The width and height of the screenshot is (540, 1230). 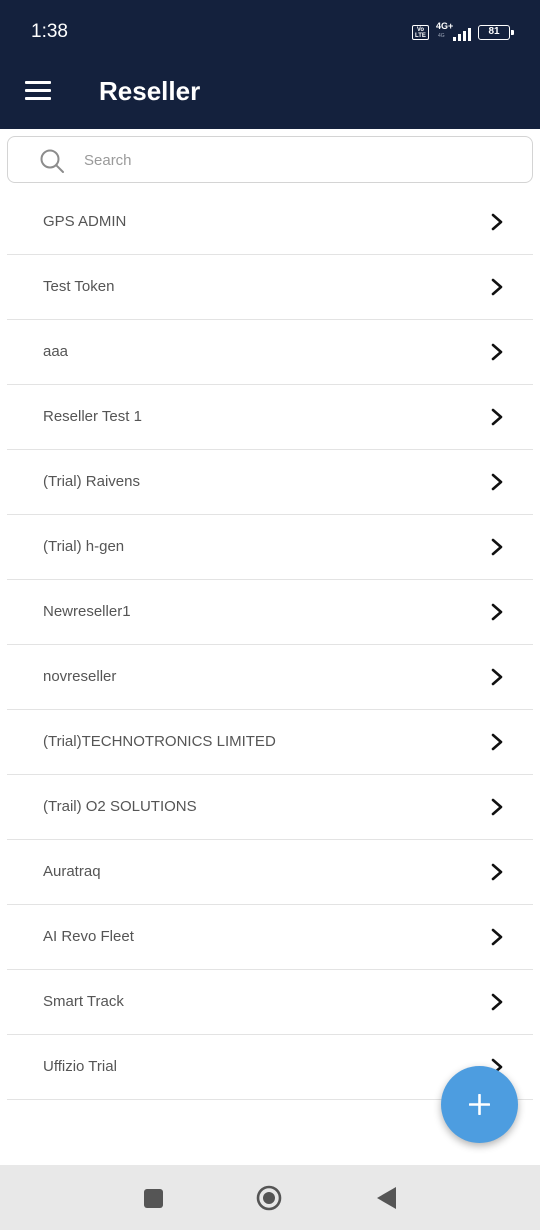 I want to click on list-item: Smart Track, so click(x=270, y=1002).